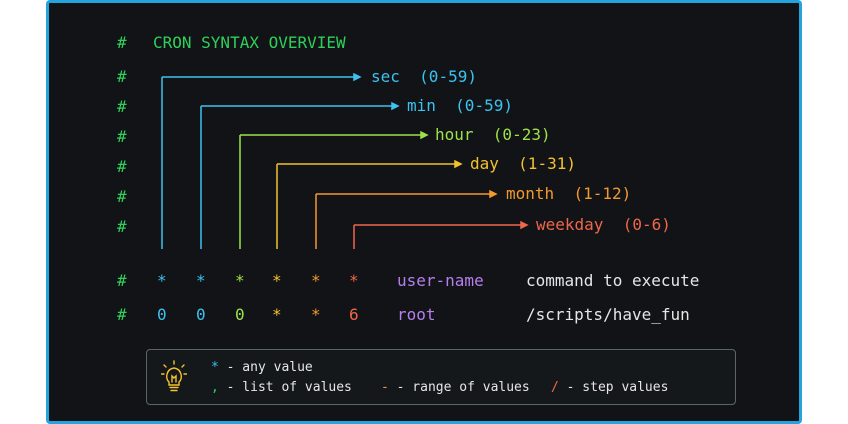 The height and width of the screenshot is (424, 848). Describe the element at coordinates (262, 367) in the screenshot. I see `legend-any: * - any value` at that location.